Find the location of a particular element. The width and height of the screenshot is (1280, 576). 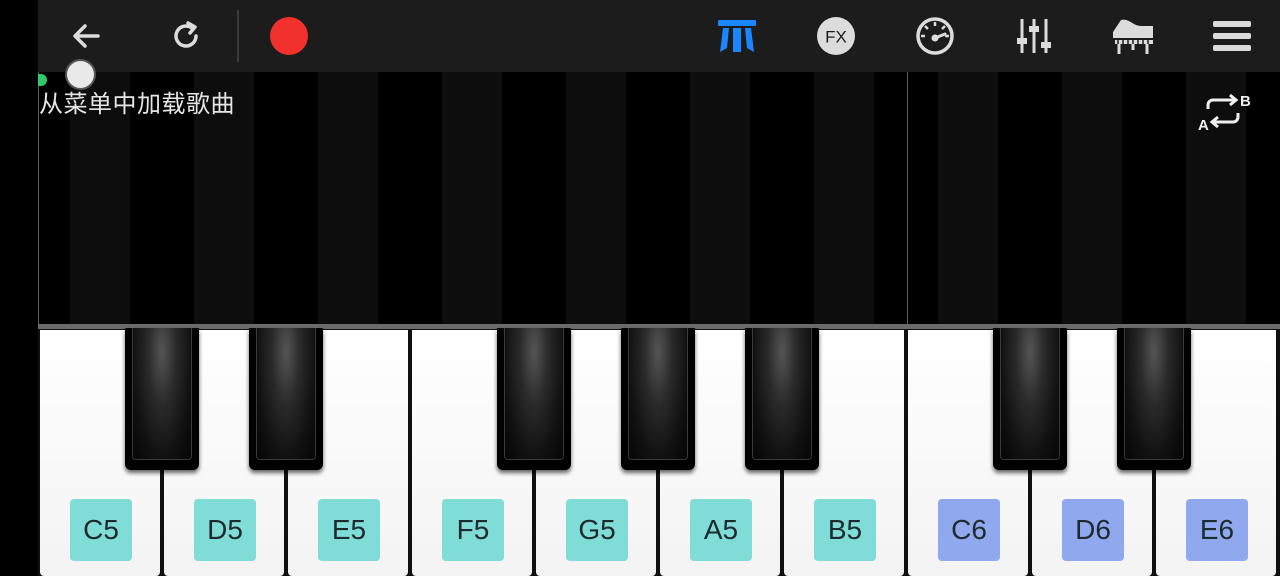

fx-icon: FX is located at coordinates (836, 36).